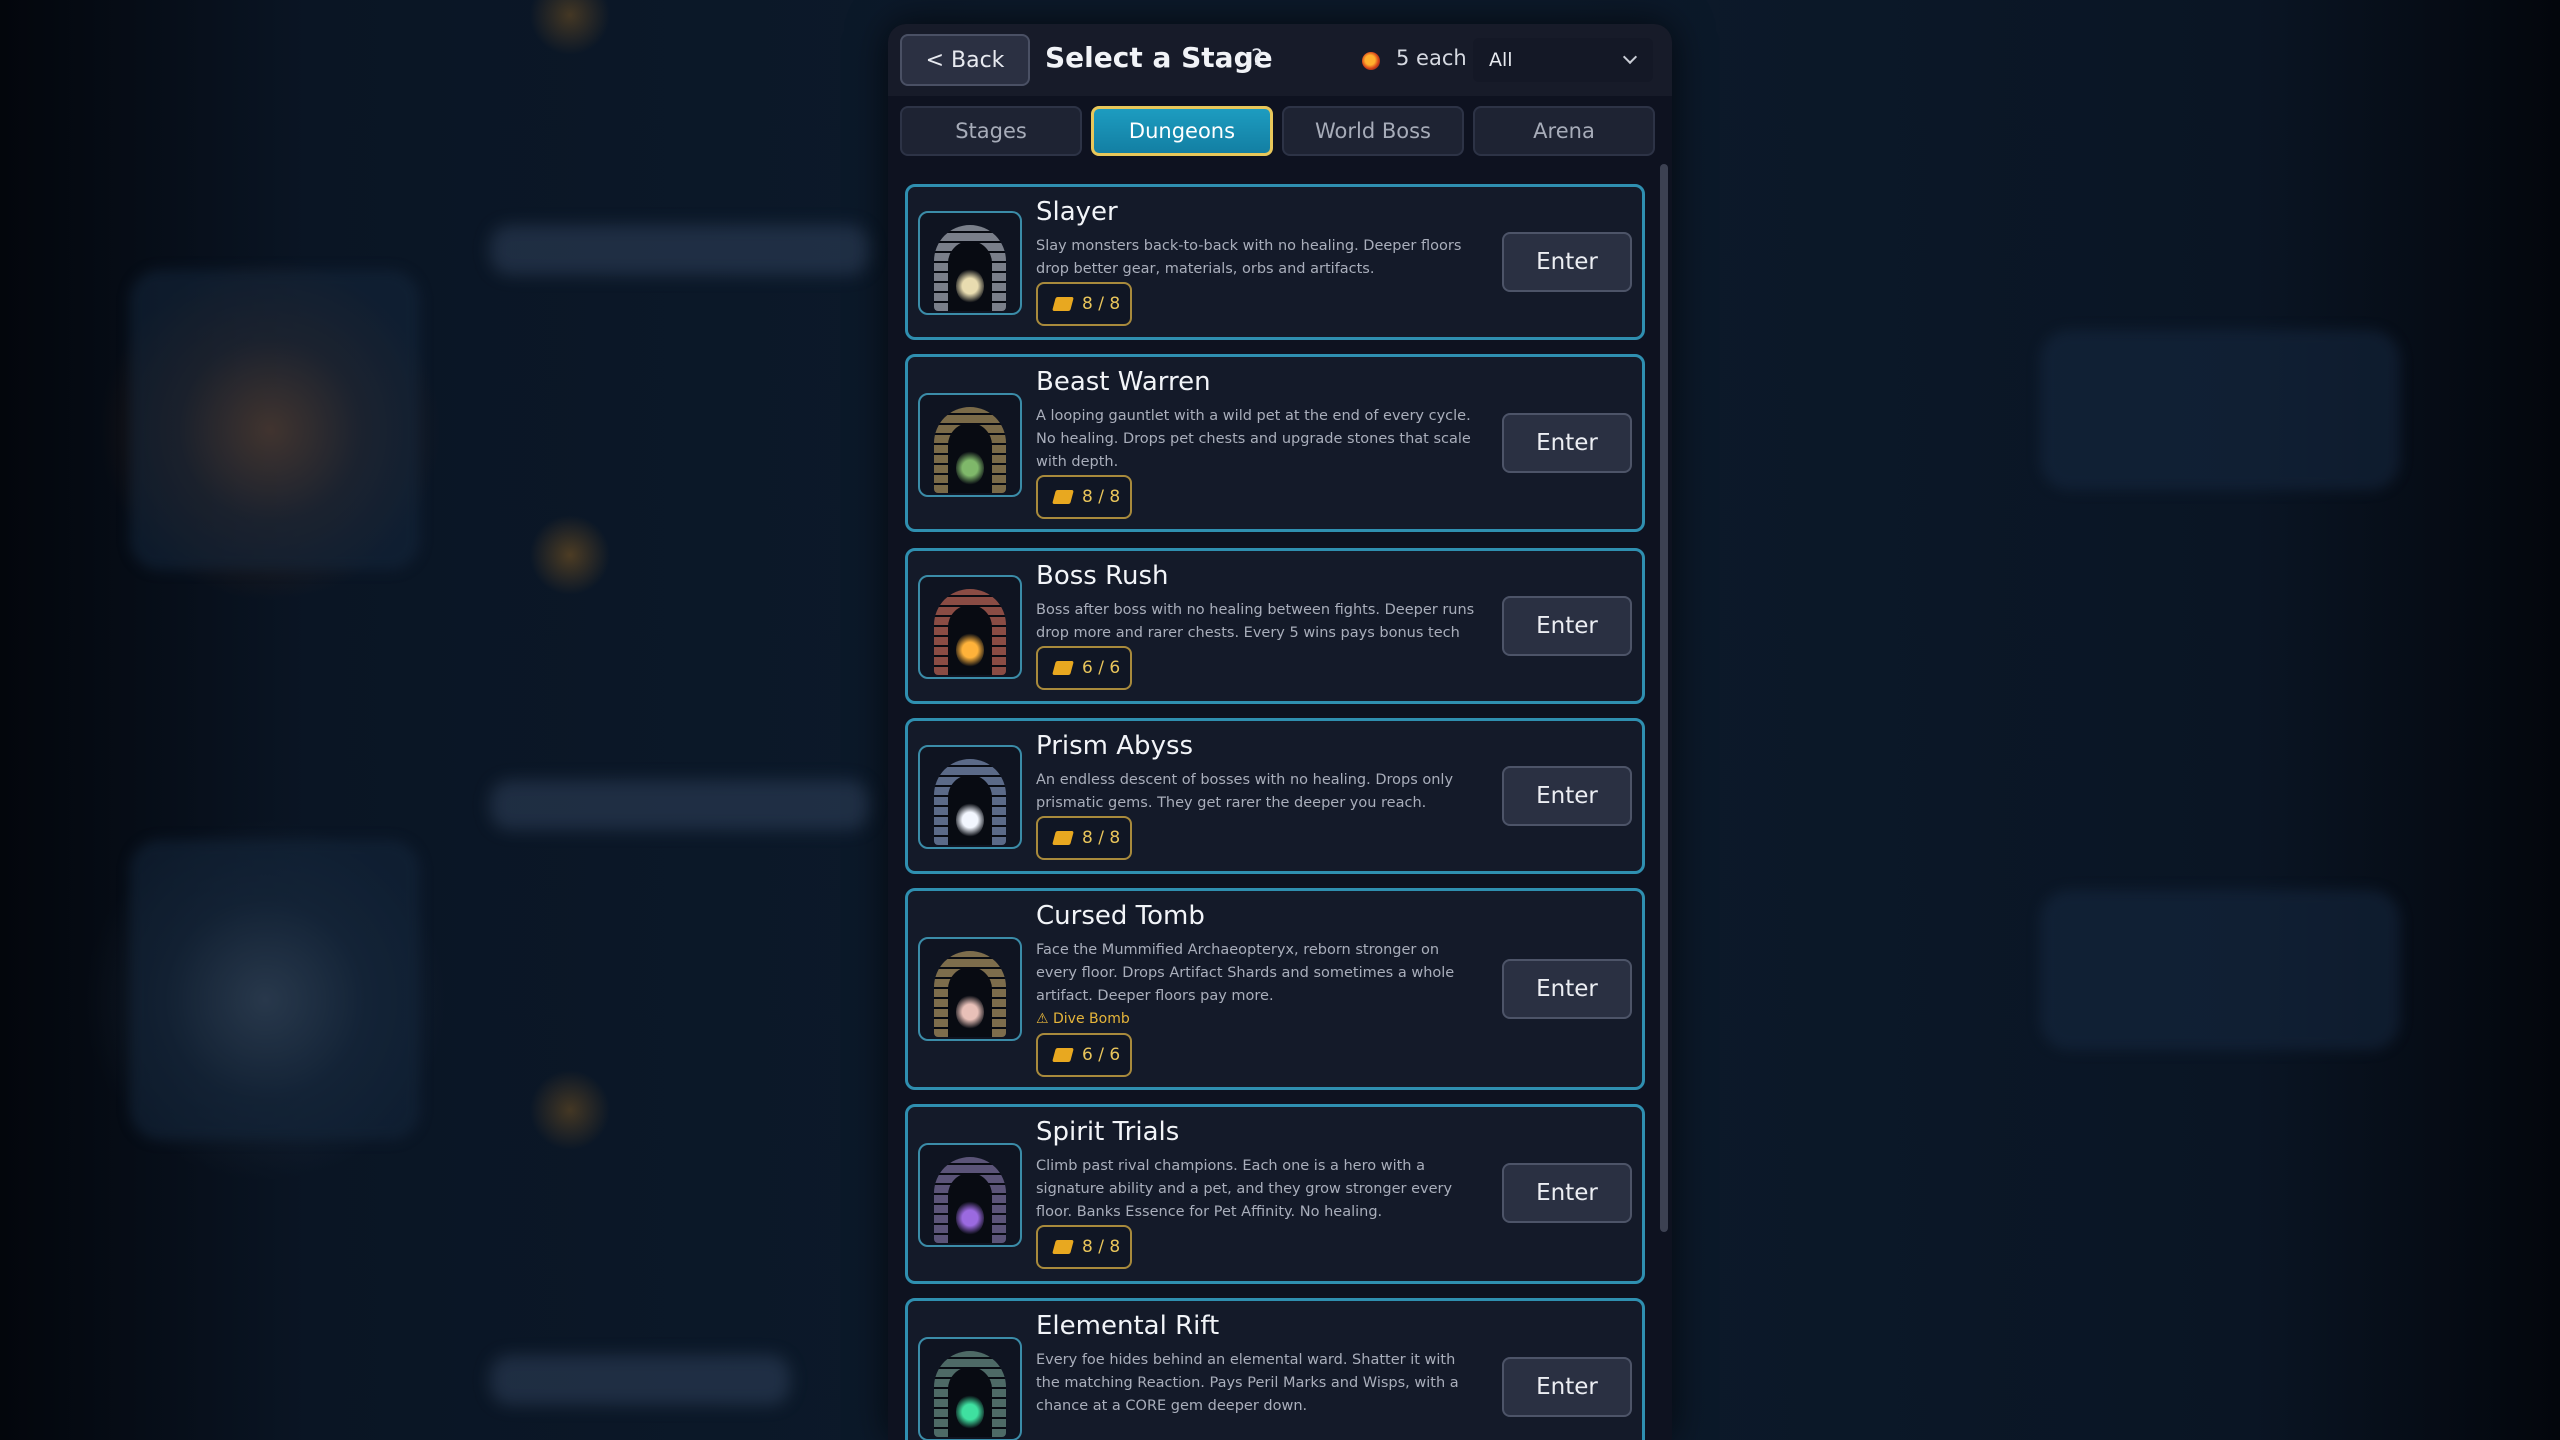  I want to click on scrollbar, so click(1664, 698).